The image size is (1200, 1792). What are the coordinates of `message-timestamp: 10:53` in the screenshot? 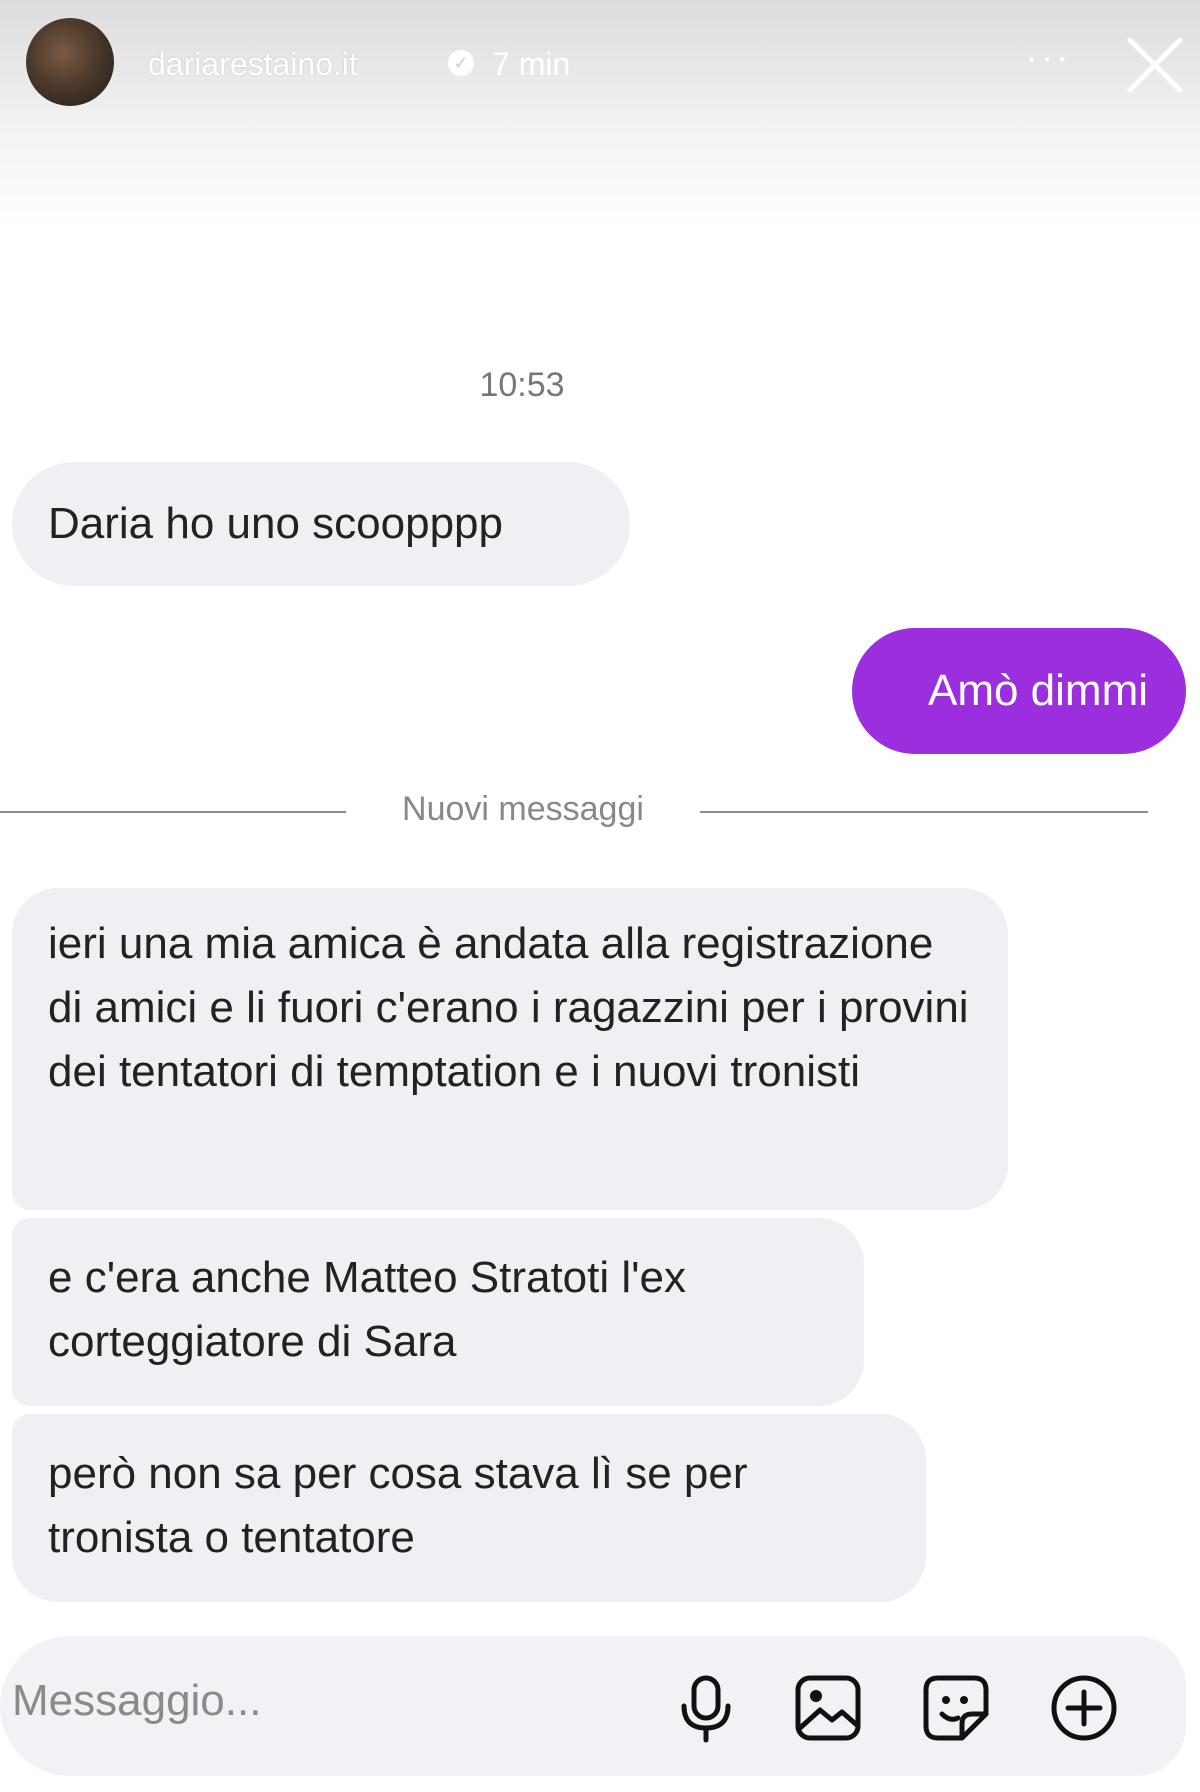 It's located at (522, 385).